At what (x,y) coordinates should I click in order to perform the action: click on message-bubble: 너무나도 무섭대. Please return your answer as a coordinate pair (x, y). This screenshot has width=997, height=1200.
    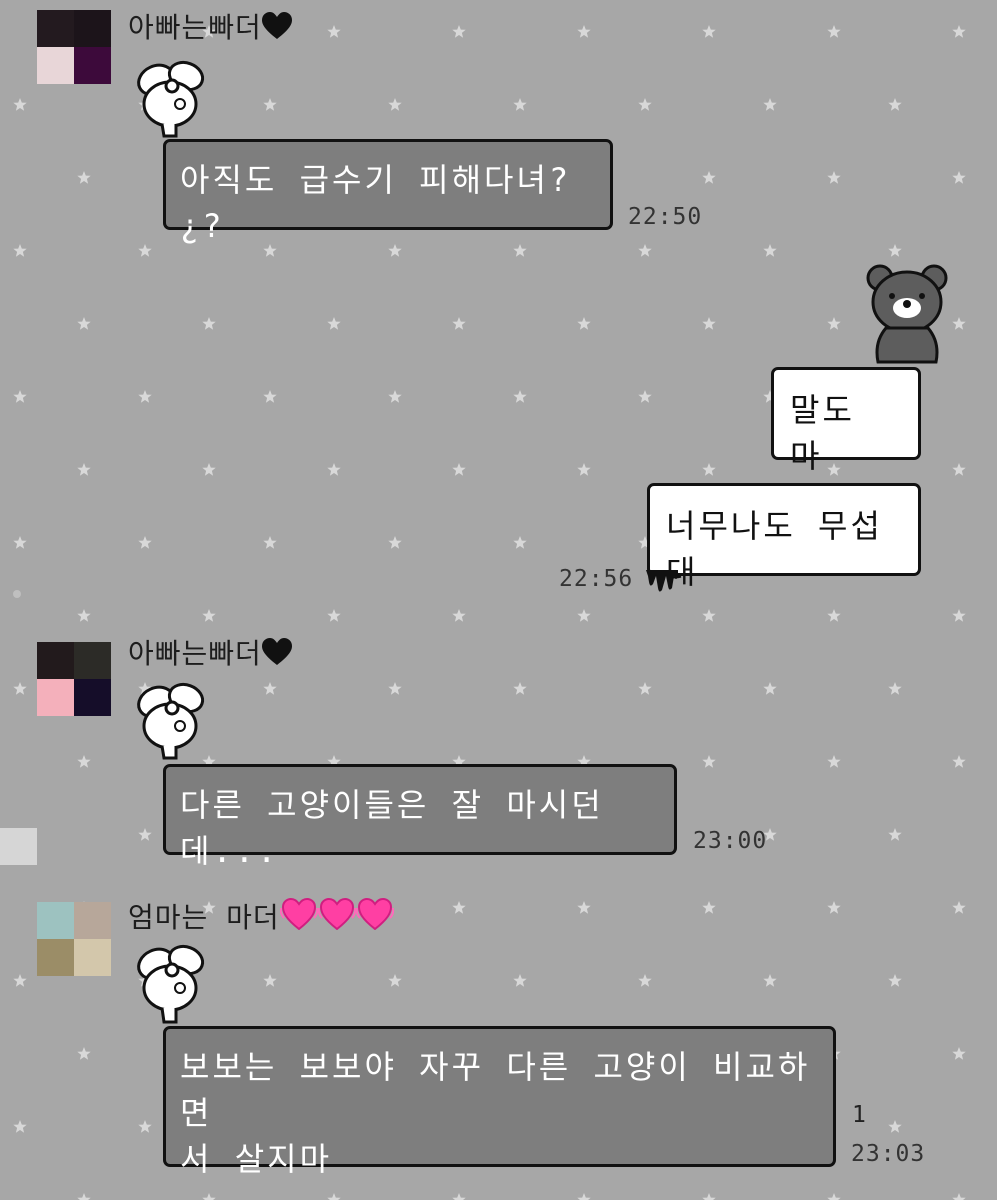
    Looking at the image, I should click on (784, 537).